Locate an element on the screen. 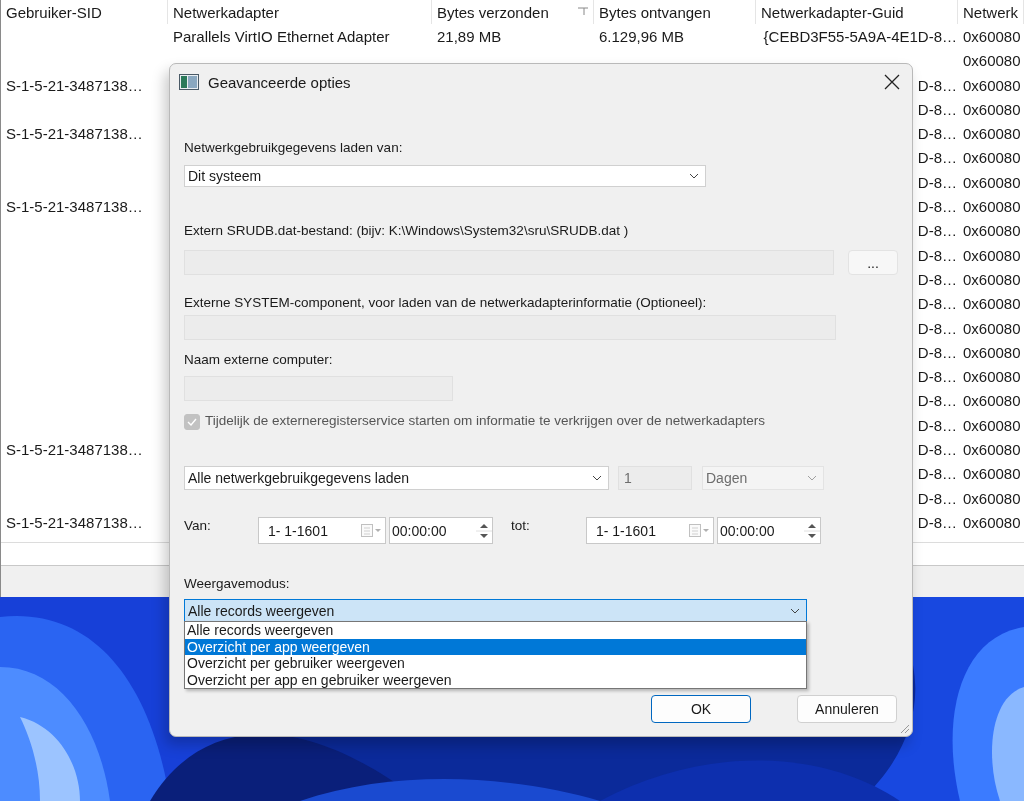 The width and height of the screenshot is (1024, 801). dialog-title: Geavanceerde opties is located at coordinates (280, 82).